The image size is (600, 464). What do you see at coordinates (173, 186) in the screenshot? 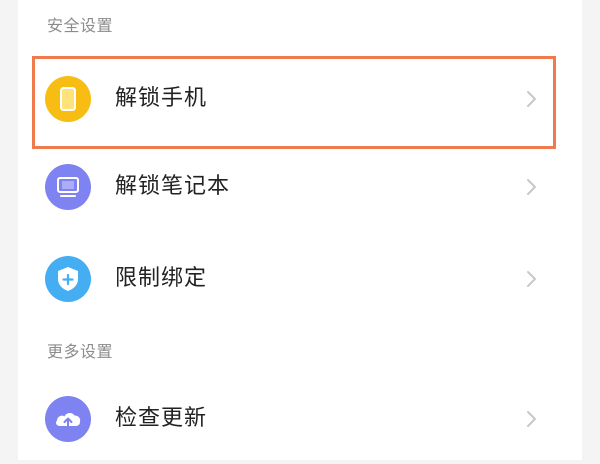
I see `settings-item-label: 解锁笔记本` at bounding box center [173, 186].